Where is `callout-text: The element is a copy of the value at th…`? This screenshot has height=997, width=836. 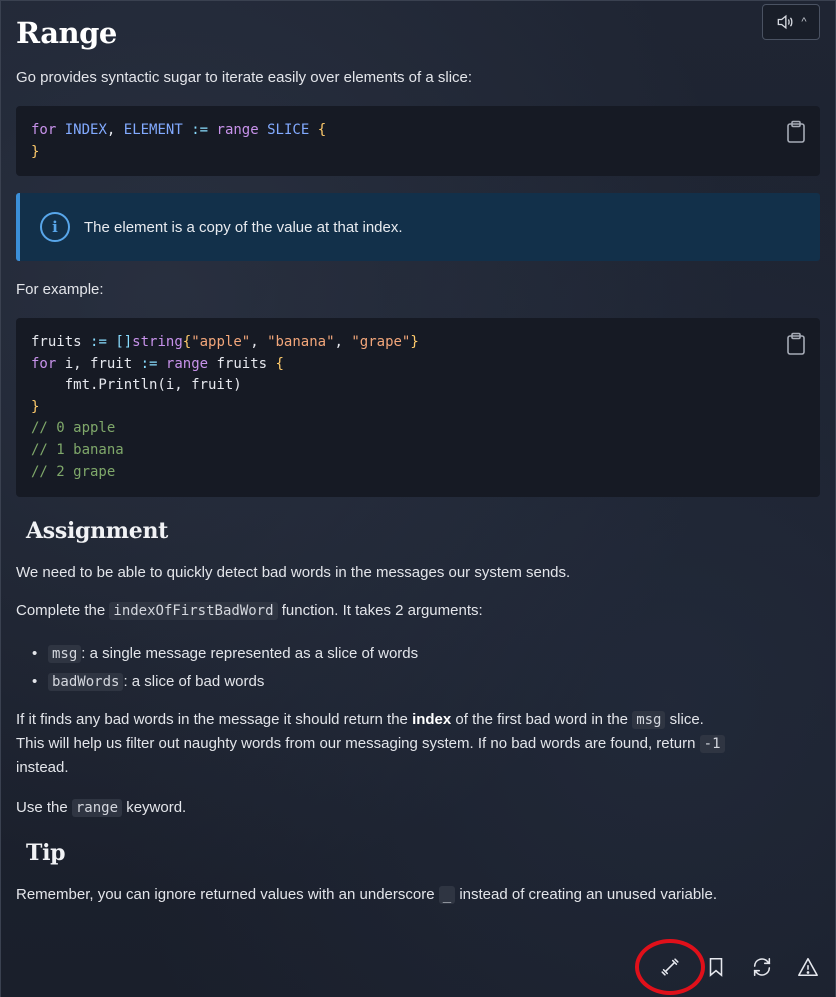 callout-text: The element is a copy of the value at th… is located at coordinates (243, 227).